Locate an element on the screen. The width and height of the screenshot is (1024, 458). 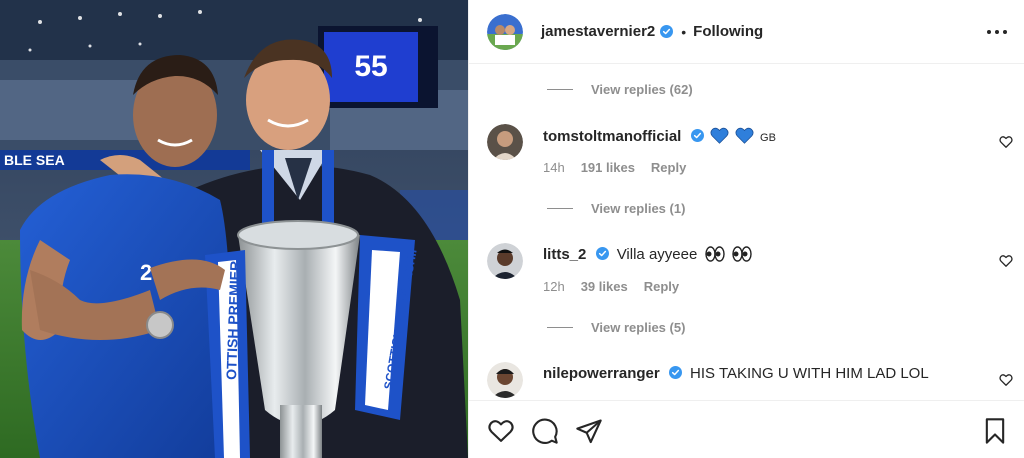
view-replies-button: View replies (62) is located at coordinates (620, 89).